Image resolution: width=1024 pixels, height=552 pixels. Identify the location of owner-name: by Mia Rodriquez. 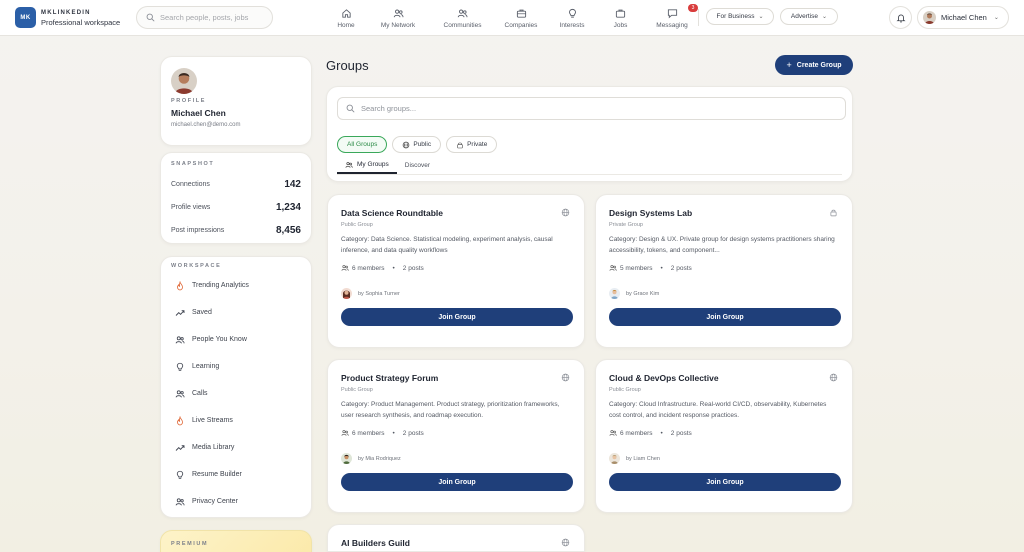
(379, 458).